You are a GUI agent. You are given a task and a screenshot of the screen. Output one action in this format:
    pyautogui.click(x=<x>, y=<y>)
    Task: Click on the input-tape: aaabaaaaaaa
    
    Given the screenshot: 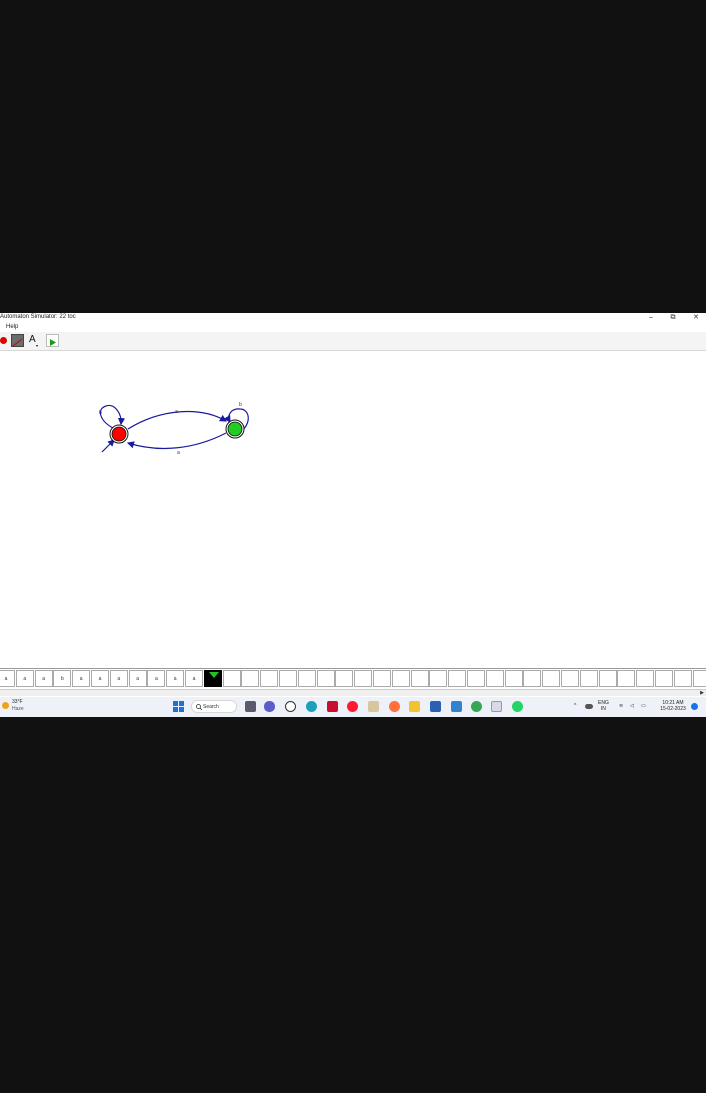 What is the action you would take?
    pyautogui.click(x=353, y=679)
    